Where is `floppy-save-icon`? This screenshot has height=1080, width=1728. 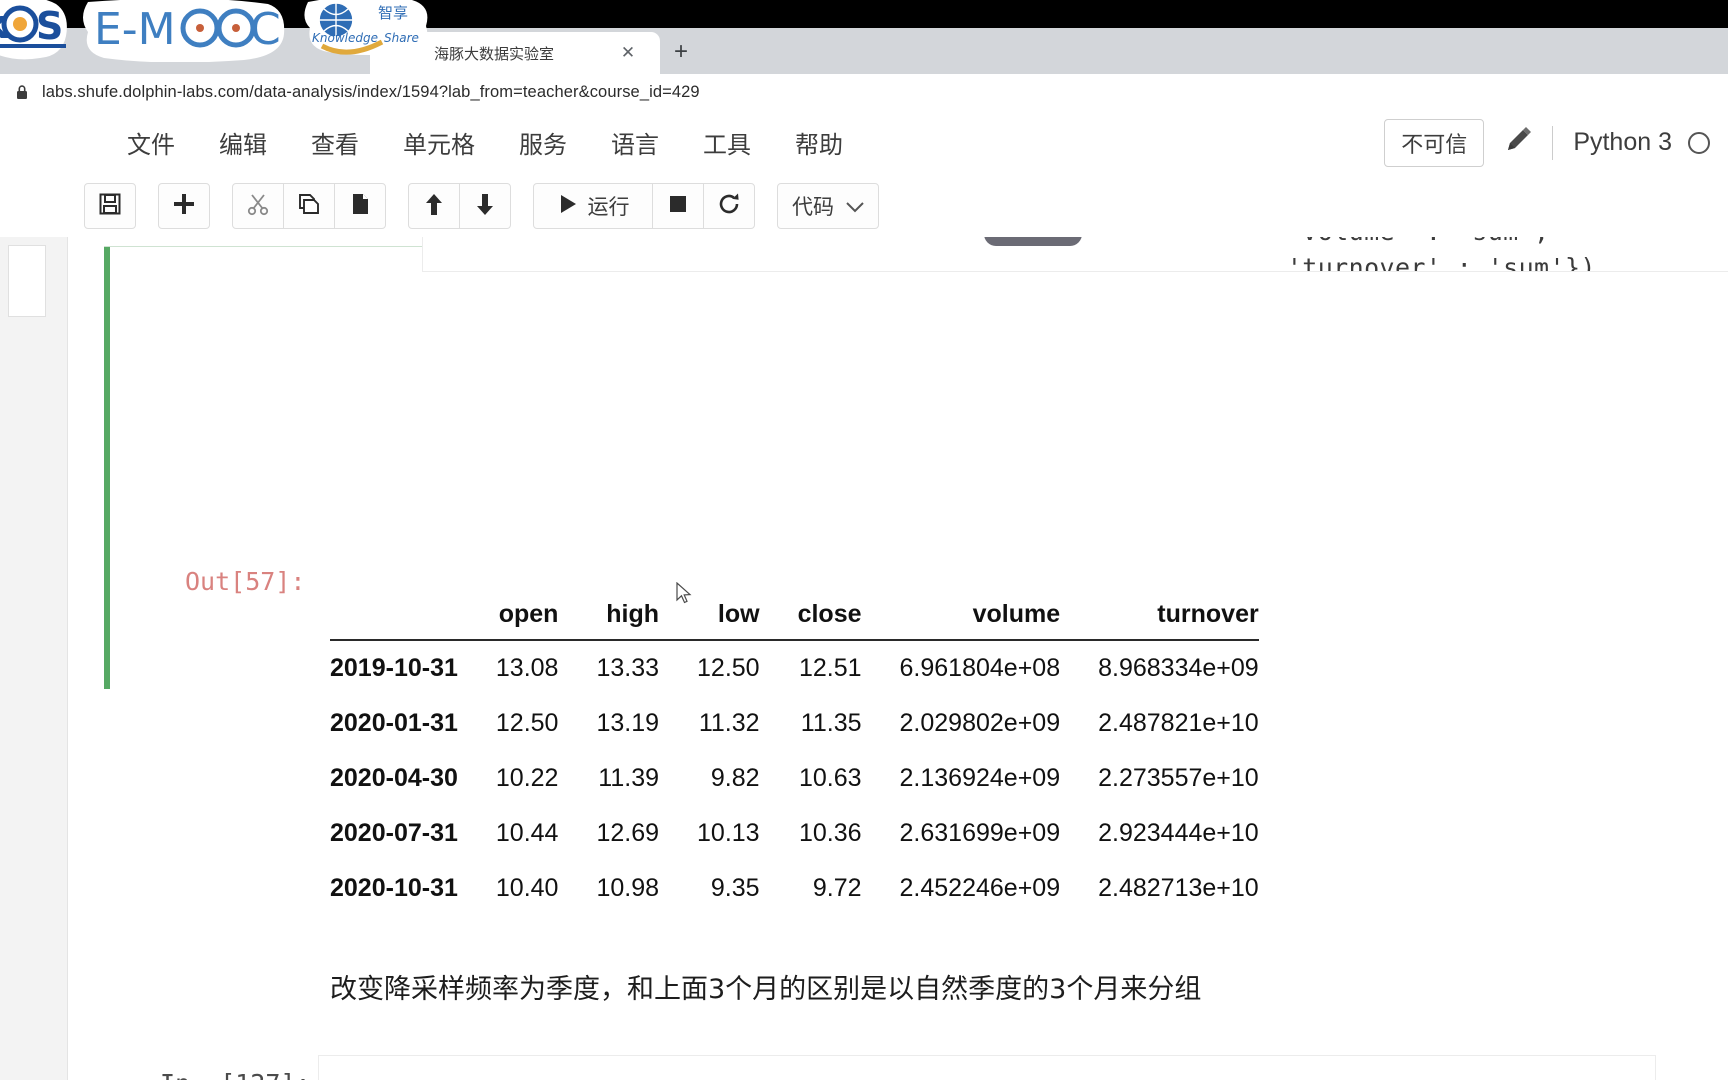
floppy-save-icon is located at coordinates (110, 206).